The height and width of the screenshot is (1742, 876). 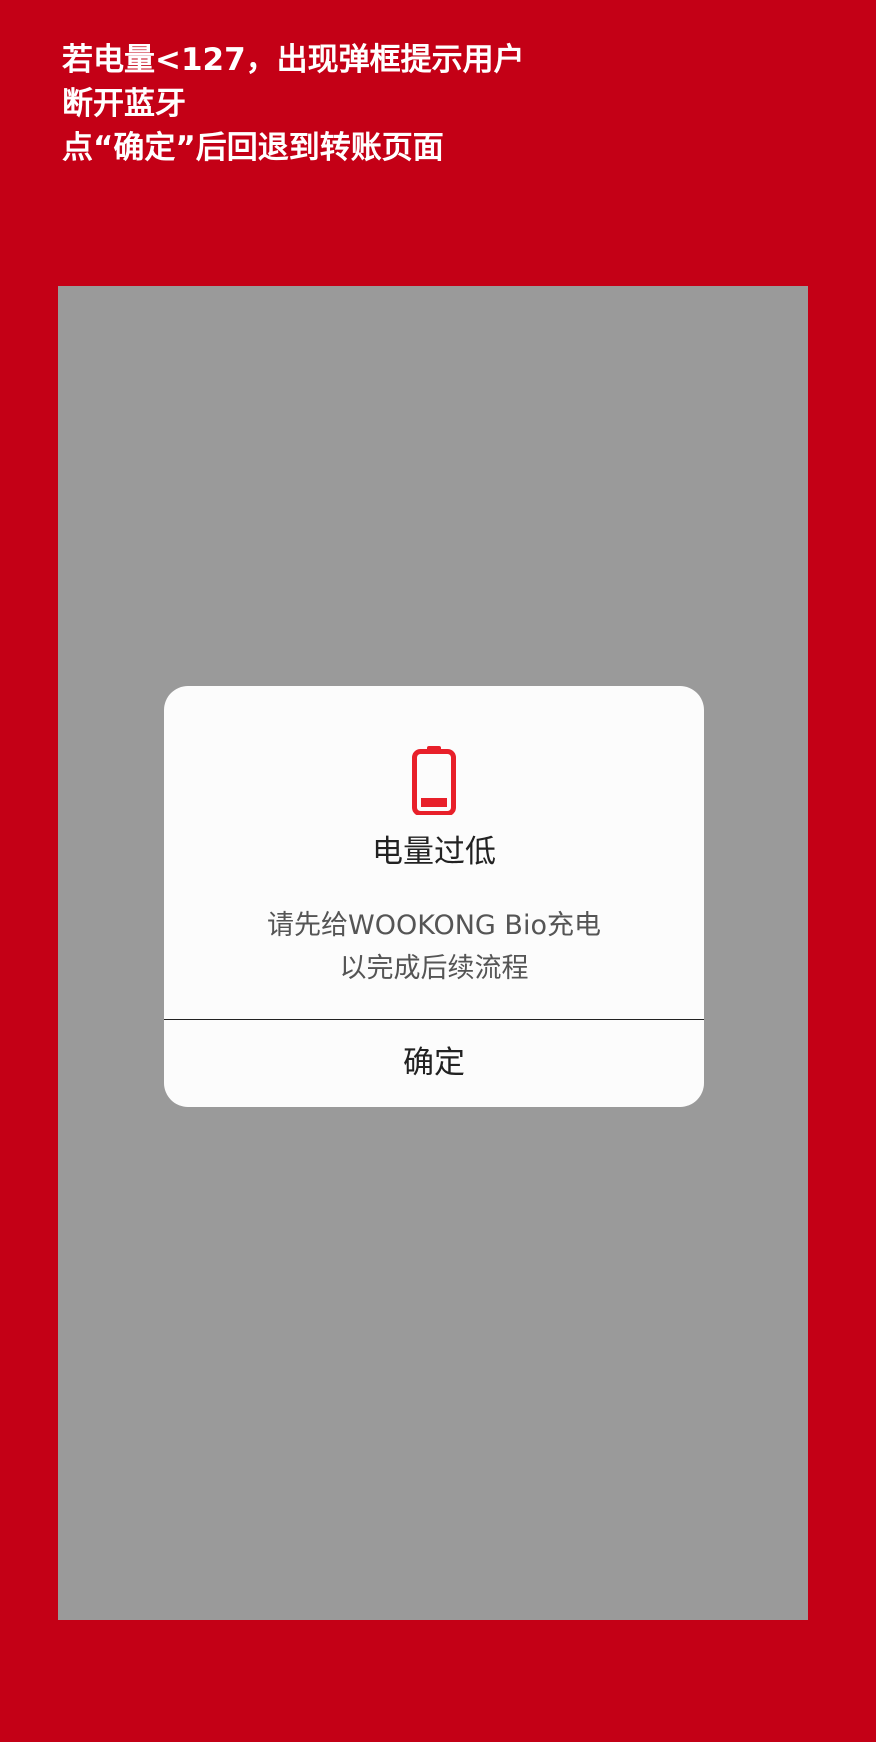 What do you see at coordinates (124, 104) in the screenshot?
I see `annotation-line: 断开蓝牙` at bounding box center [124, 104].